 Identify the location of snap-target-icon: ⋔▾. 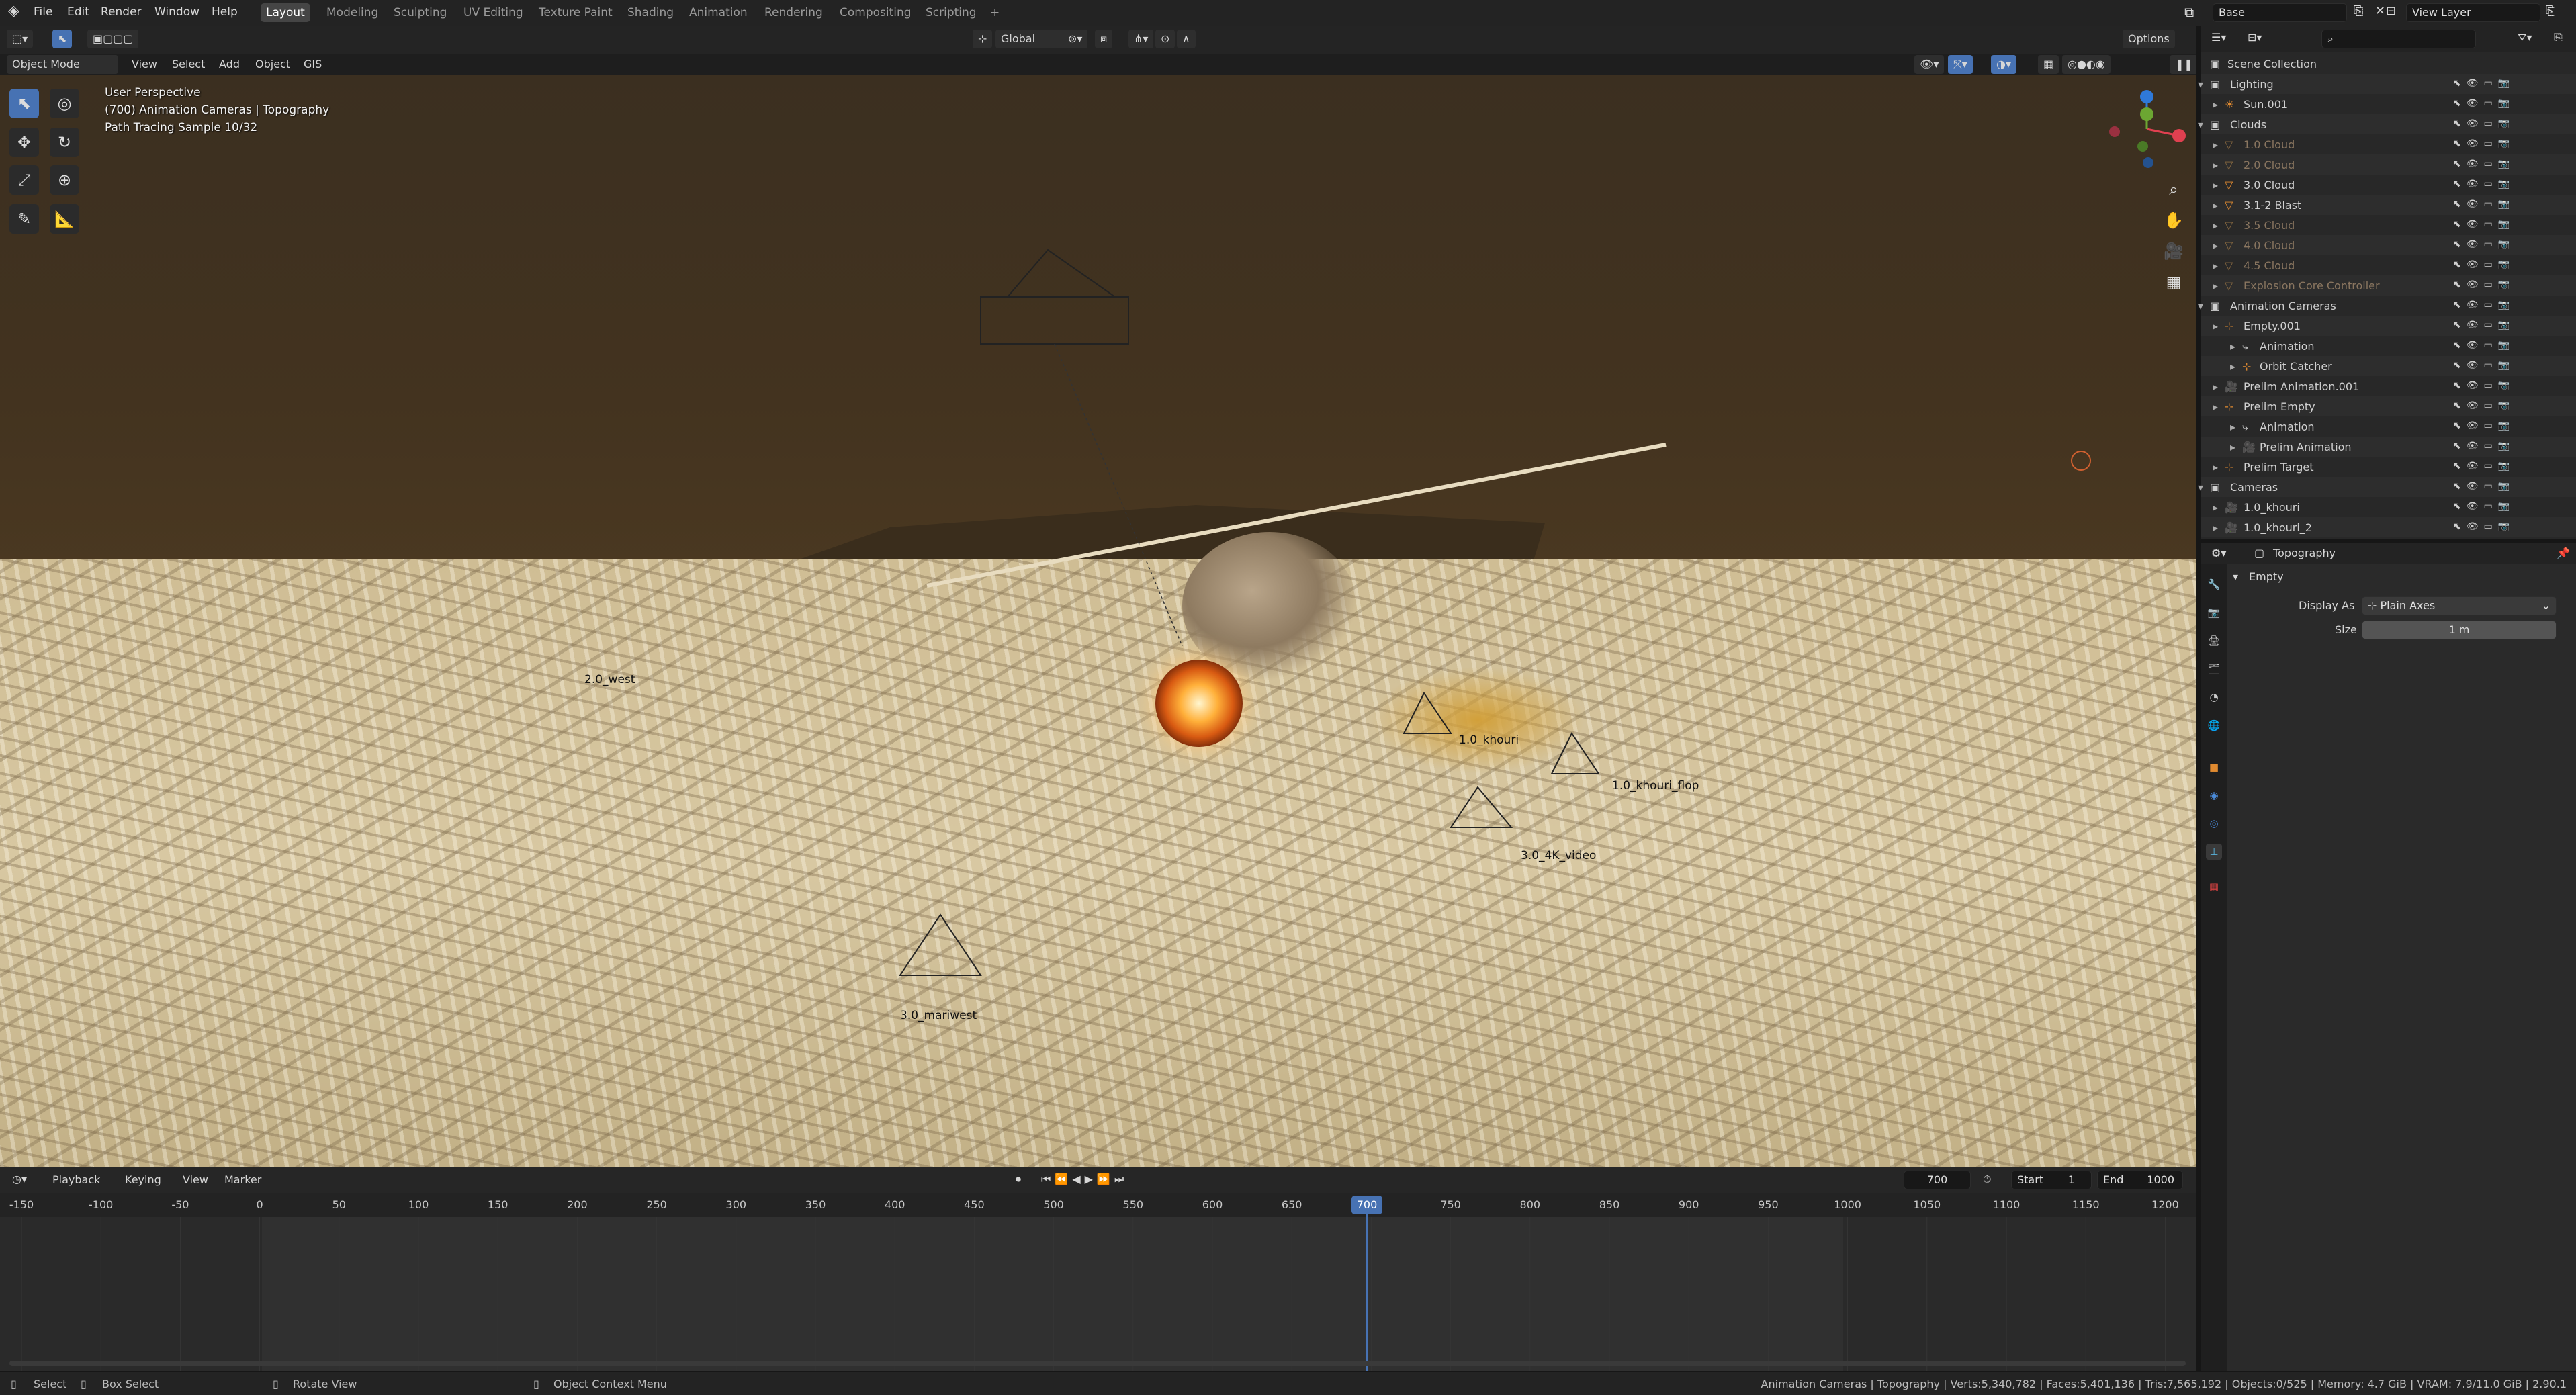
(1141, 39).